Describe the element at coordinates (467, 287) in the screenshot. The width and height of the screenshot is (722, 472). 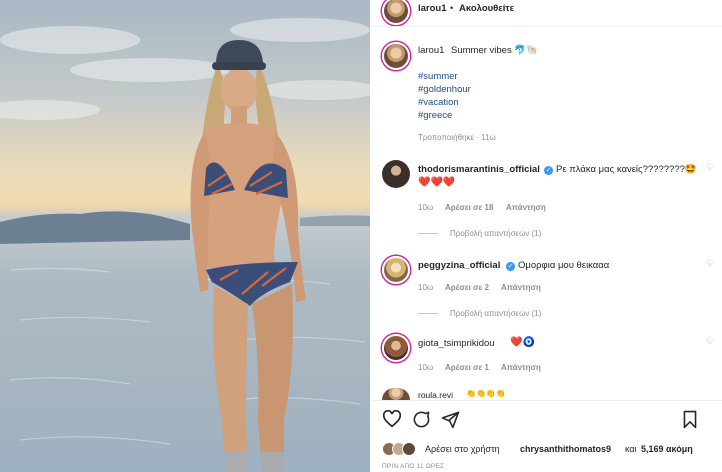
I see `comment-likes: Αρέσει σε 2` at that location.